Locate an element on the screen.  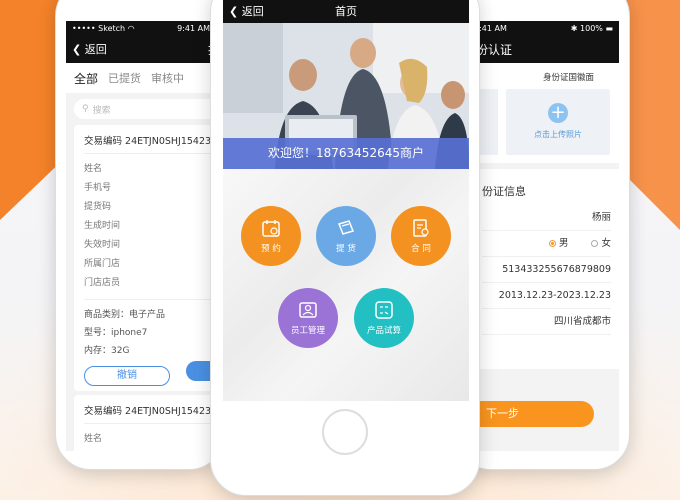
gender-male-label: 男 is located at coordinates (563, 243).